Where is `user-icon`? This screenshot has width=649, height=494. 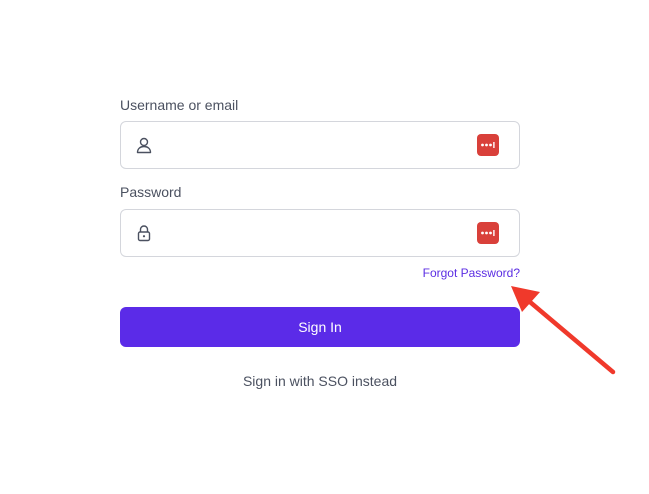
user-icon is located at coordinates (144, 145).